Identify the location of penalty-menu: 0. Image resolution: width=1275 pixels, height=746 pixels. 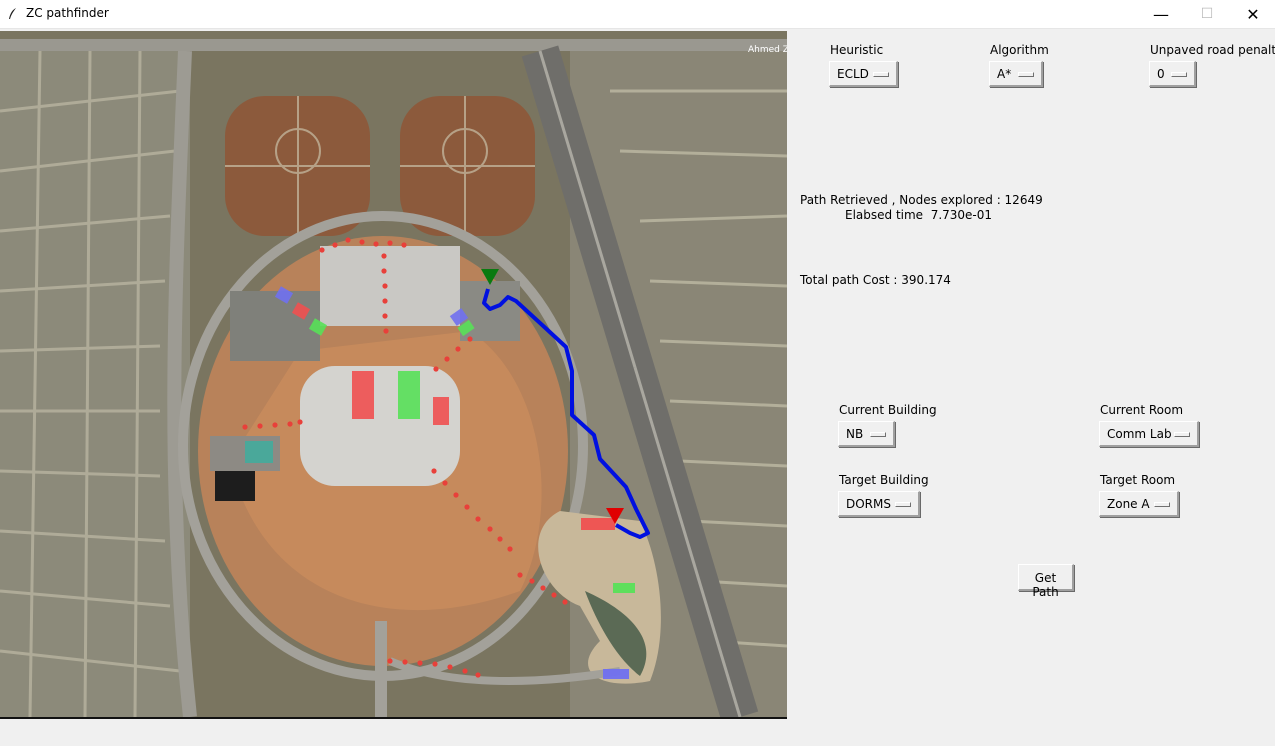
(1172, 74).